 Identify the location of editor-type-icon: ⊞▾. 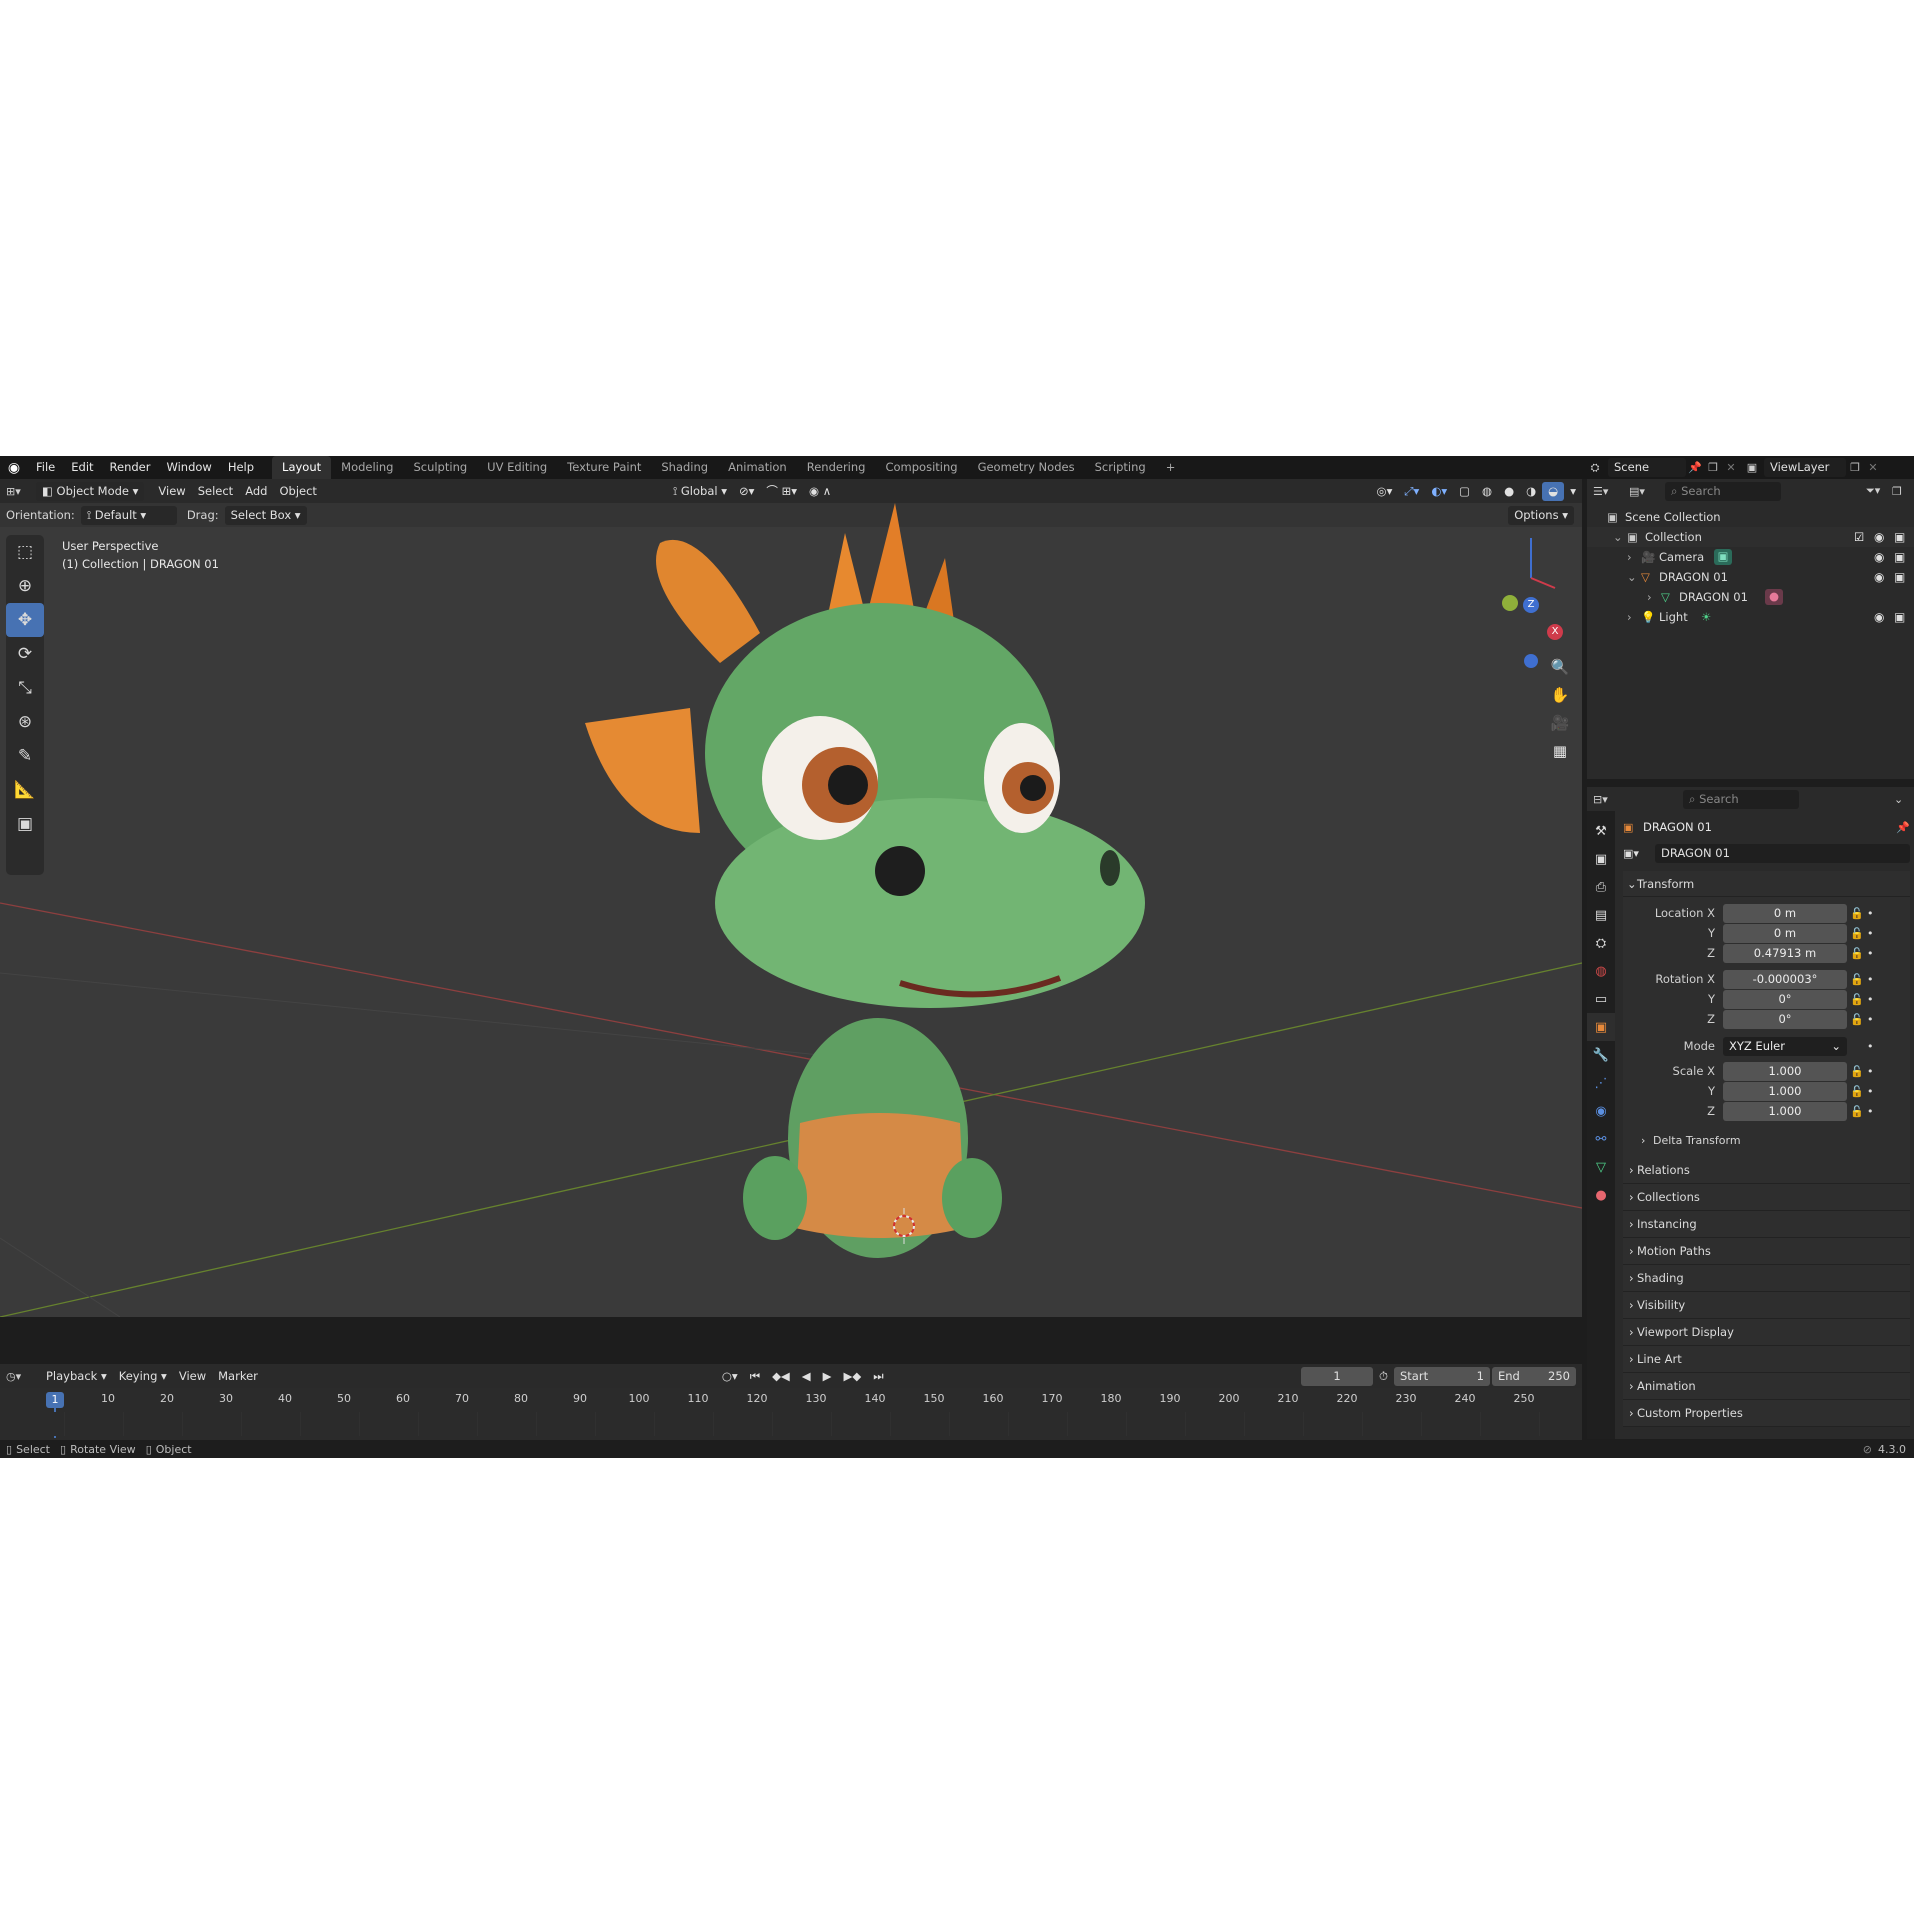
(21, 491).